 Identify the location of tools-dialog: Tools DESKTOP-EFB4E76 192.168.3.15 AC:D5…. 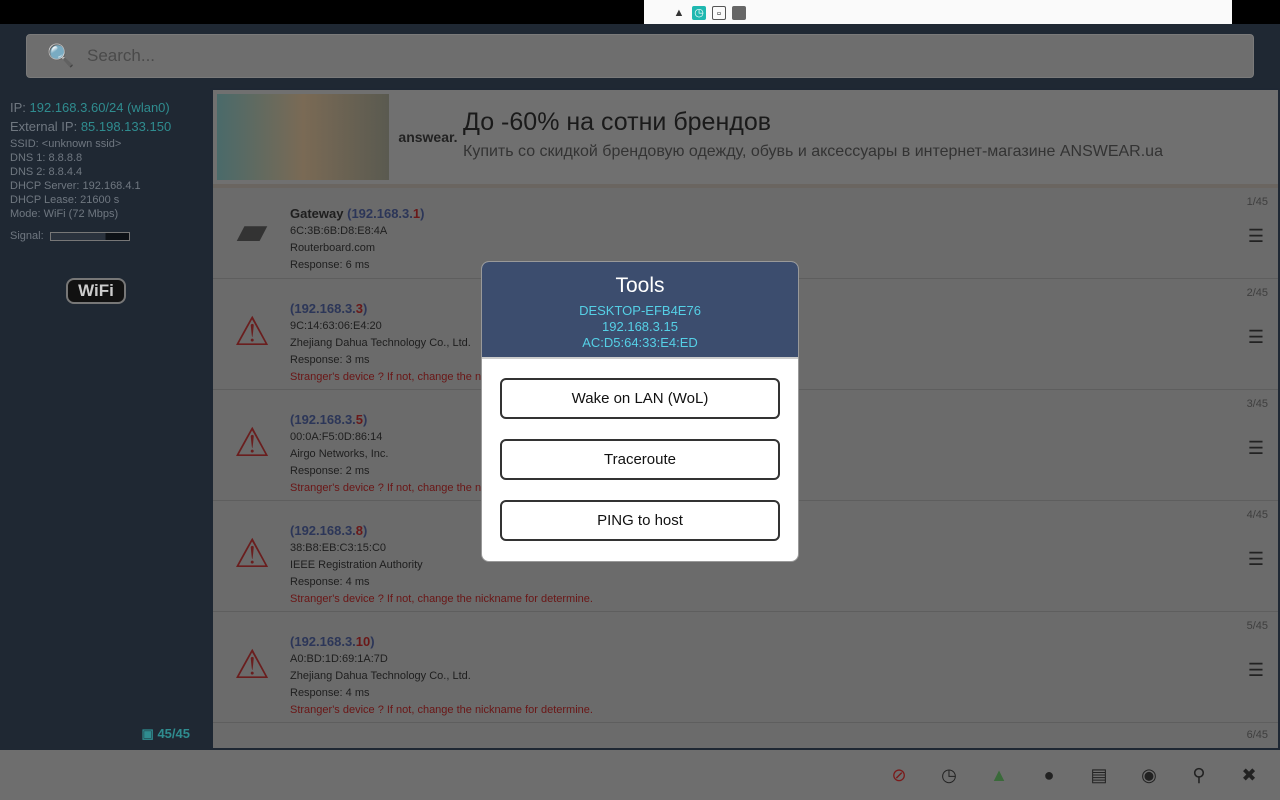
(640, 411).